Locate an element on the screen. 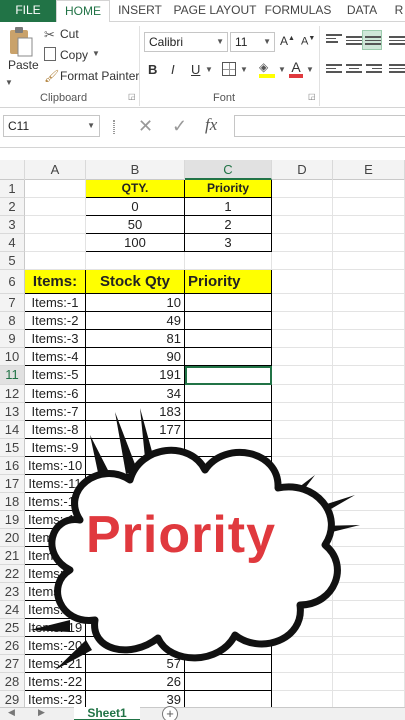  row-header-6: 6 is located at coordinates (12, 282).